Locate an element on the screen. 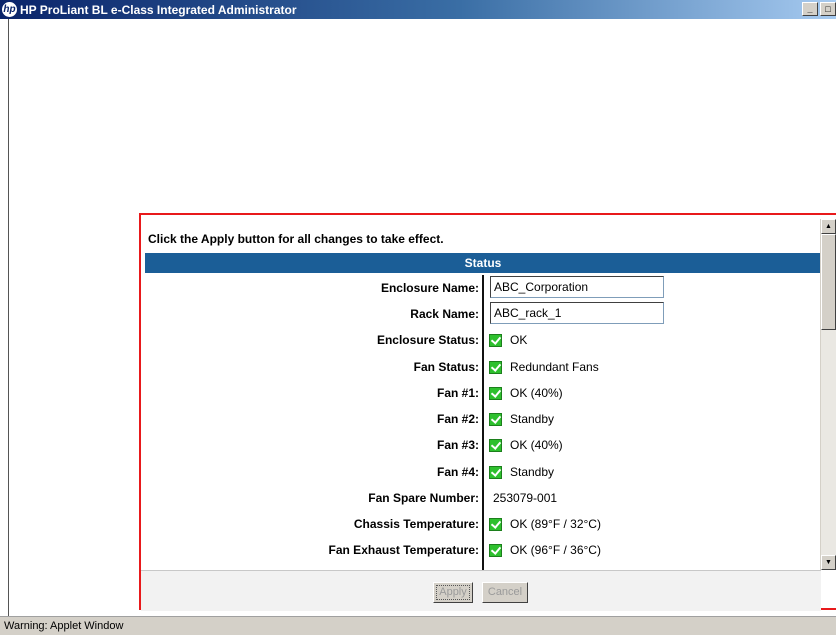  status-section-header: Status is located at coordinates (483, 263).